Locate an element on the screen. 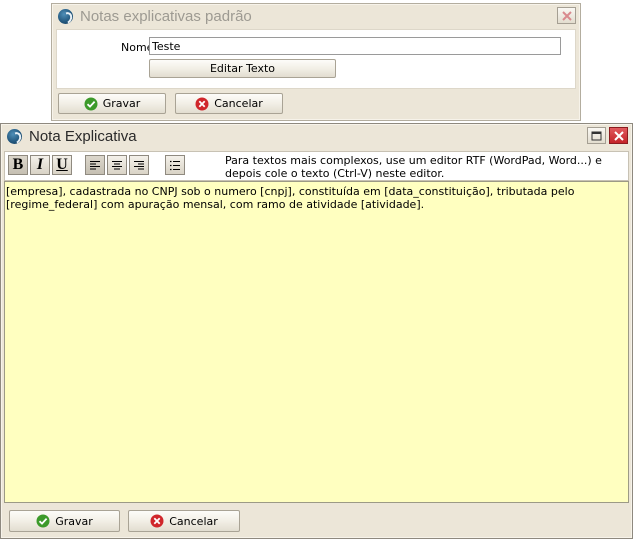 The width and height of the screenshot is (637, 541). align-center-button is located at coordinates (117, 165).